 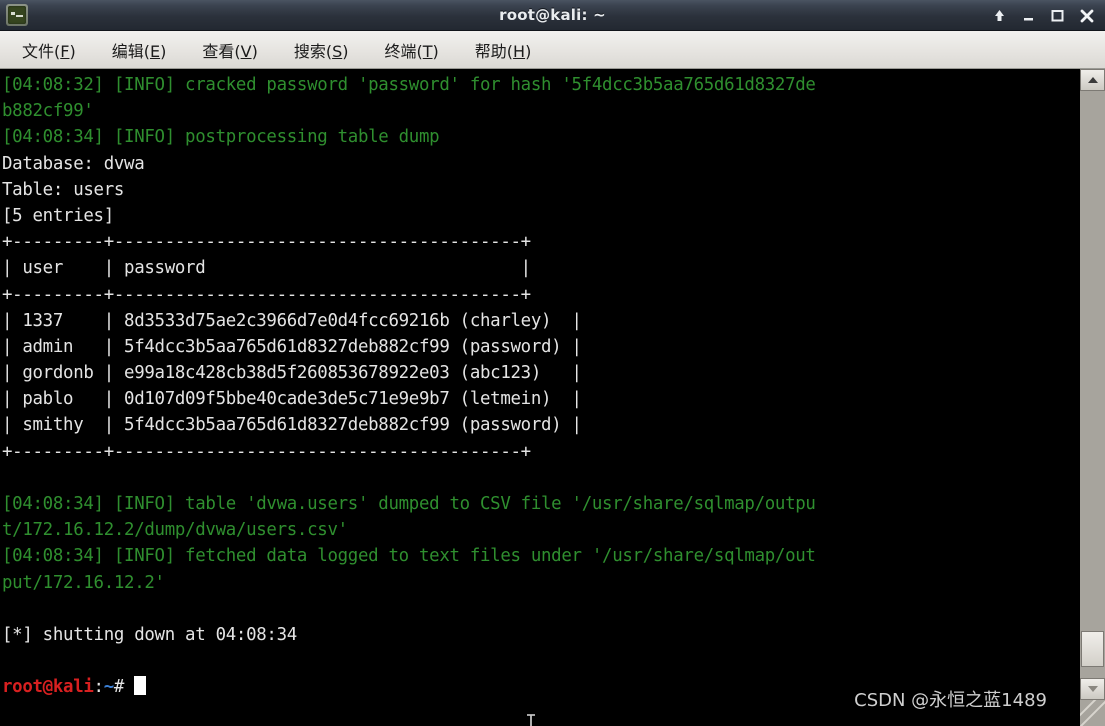 What do you see at coordinates (1092, 713) in the screenshot?
I see `resize-grip-icon` at bounding box center [1092, 713].